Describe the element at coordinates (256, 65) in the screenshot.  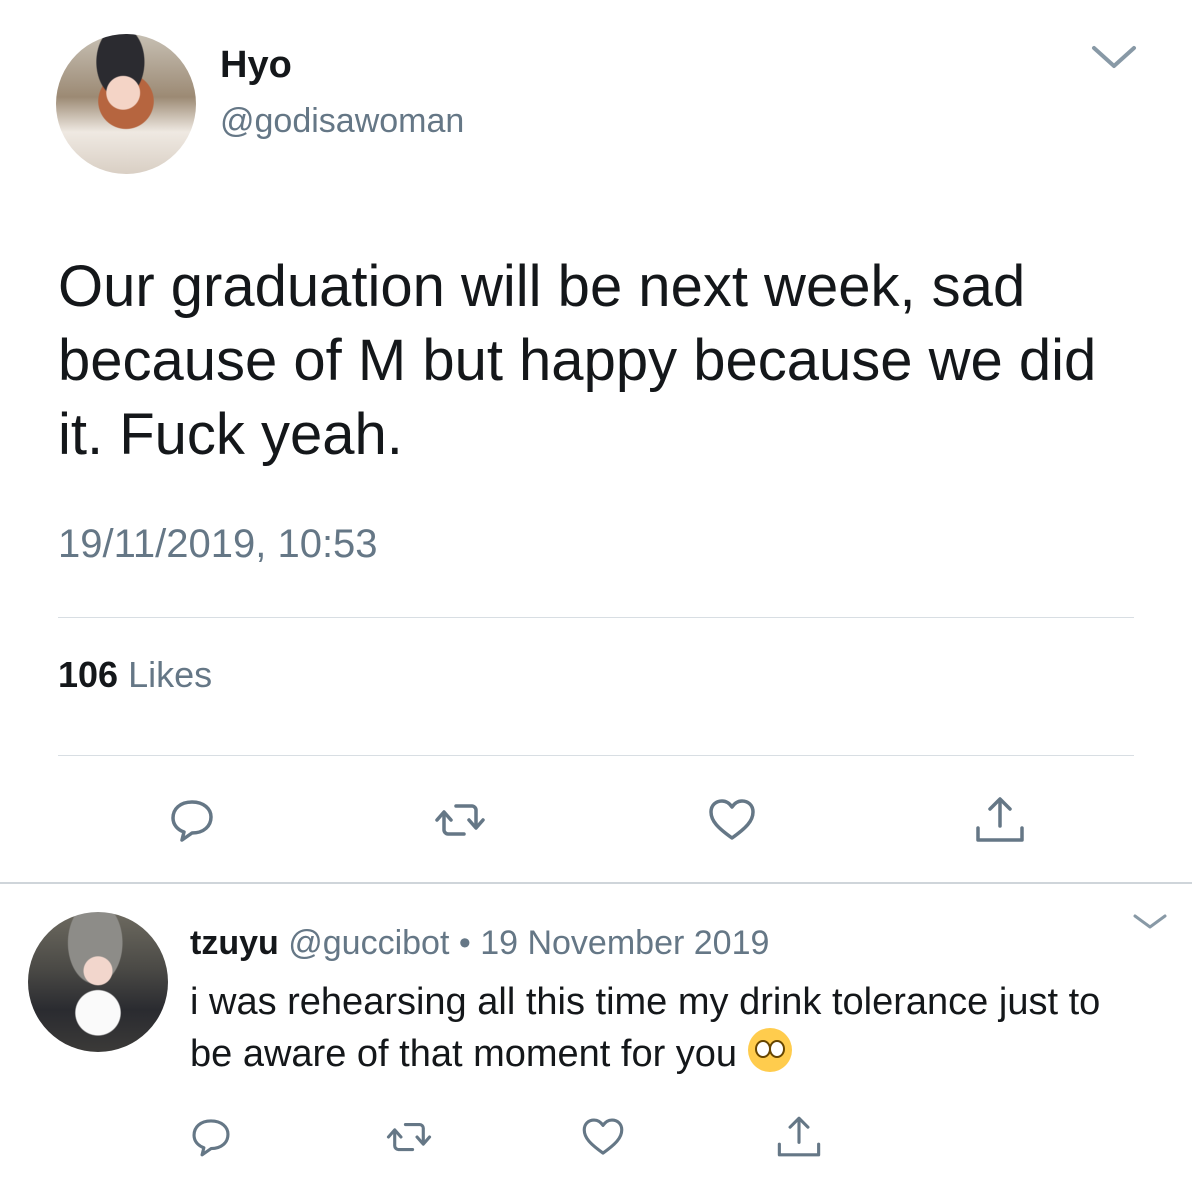
I see `display-name: Hyo` at that location.